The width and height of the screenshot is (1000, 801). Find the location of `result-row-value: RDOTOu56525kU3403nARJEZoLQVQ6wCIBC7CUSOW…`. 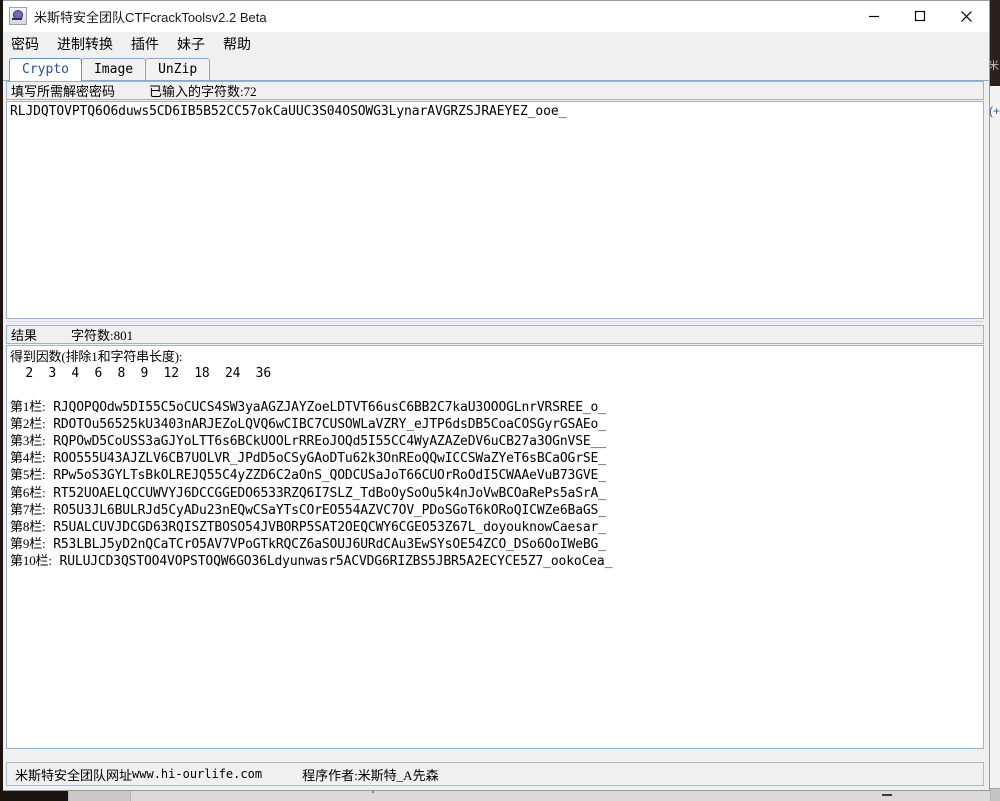

result-row-value: RDOTOu56525kU3403nARJEZoLQVQ6wCIBC7CUSOW… is located at coordinates (325, 424).